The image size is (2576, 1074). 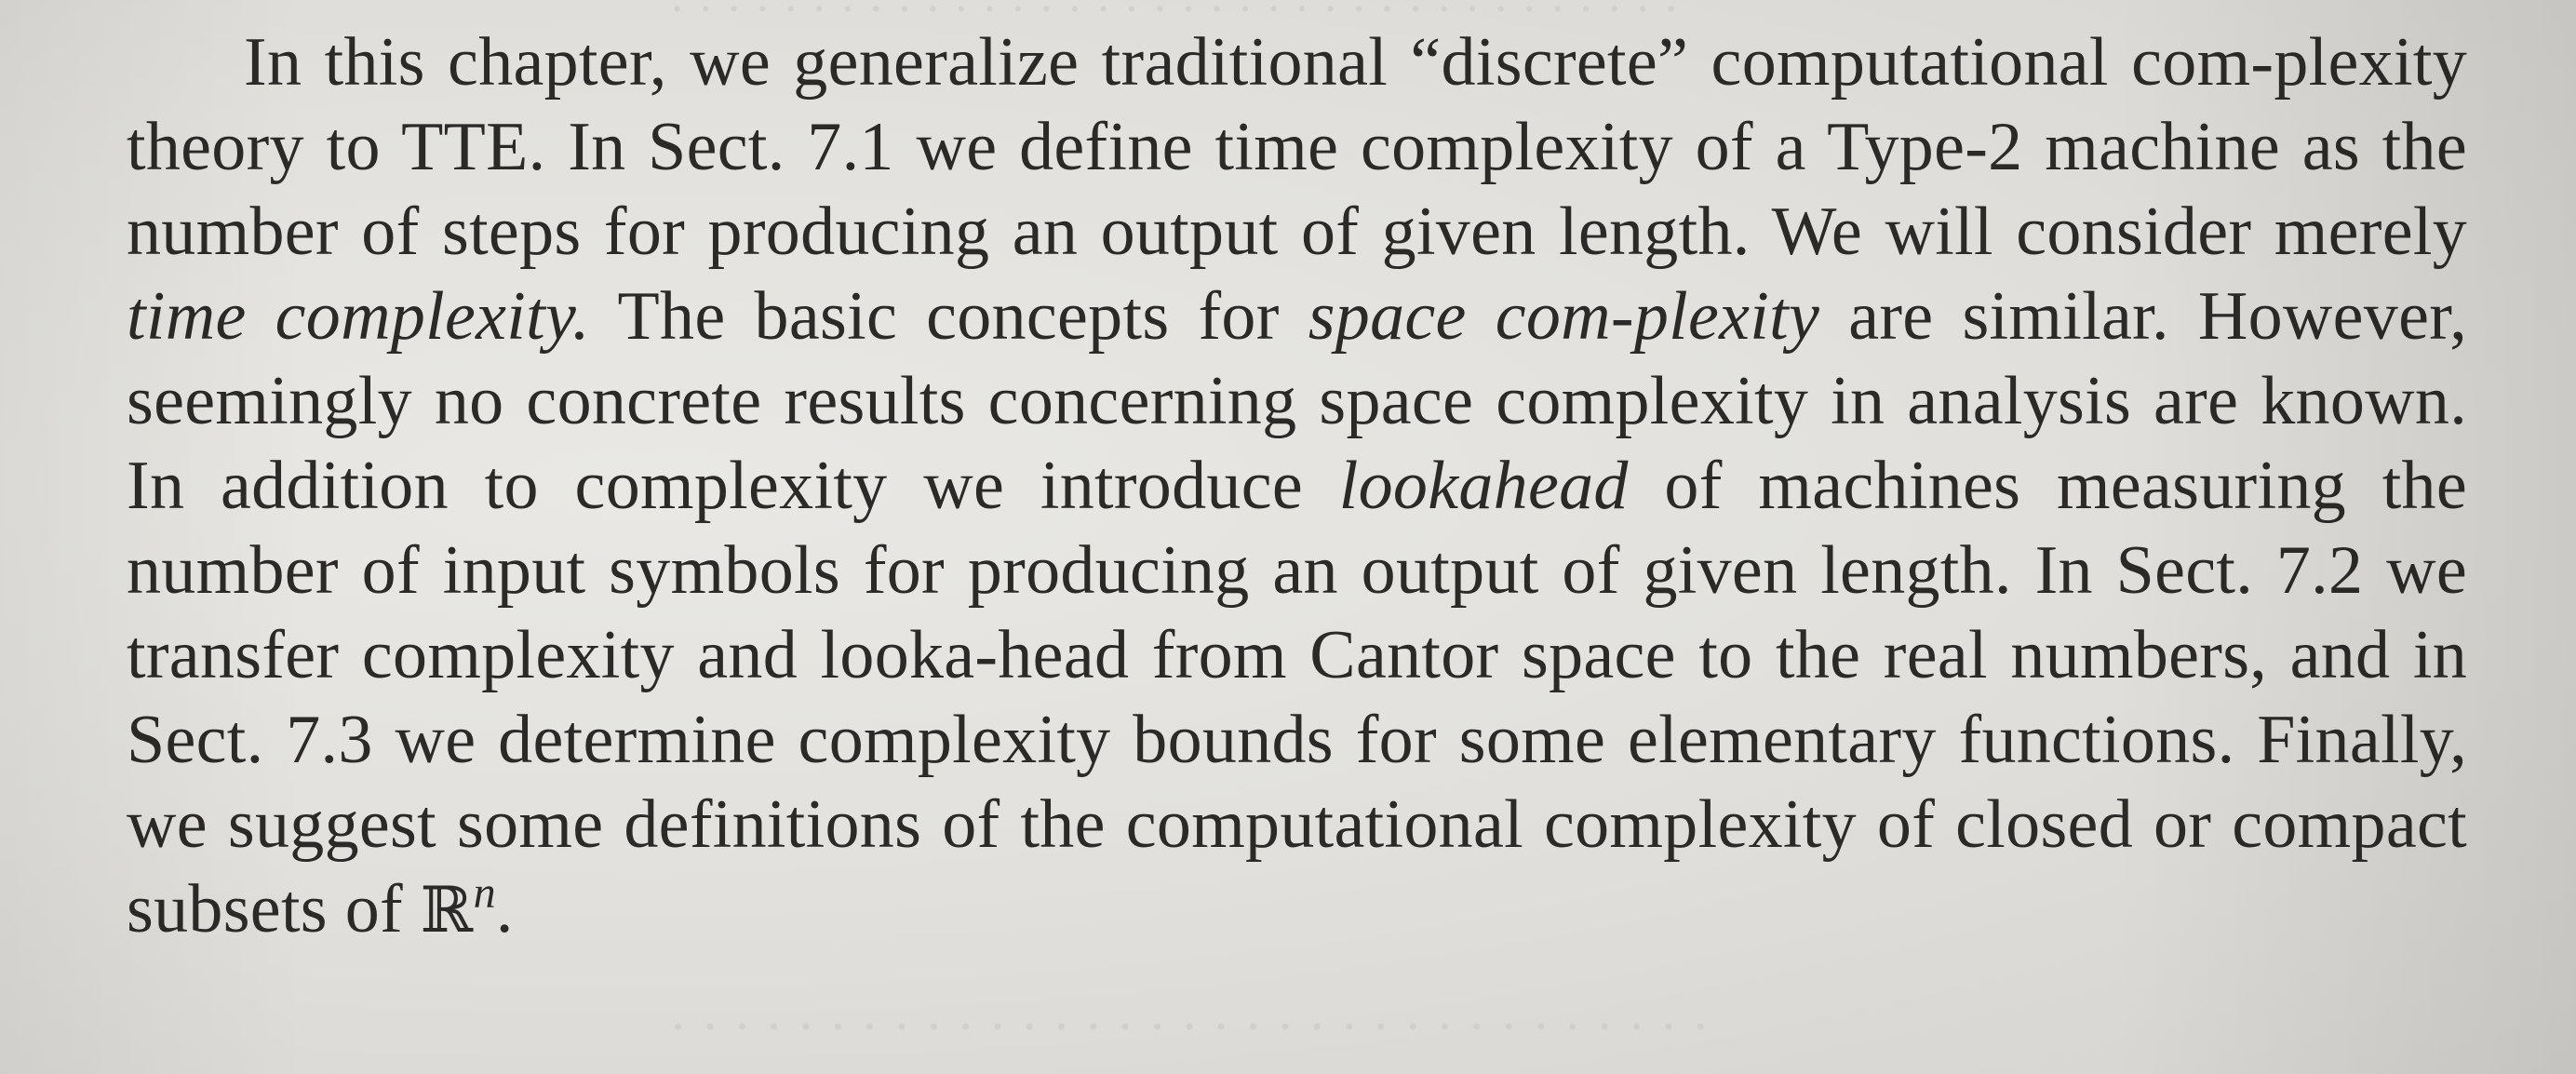 What do you see at coordinates (447, 910) in the screenshot?
I see `math-r-symbol: ℝ` at bounding box center [447, 910].